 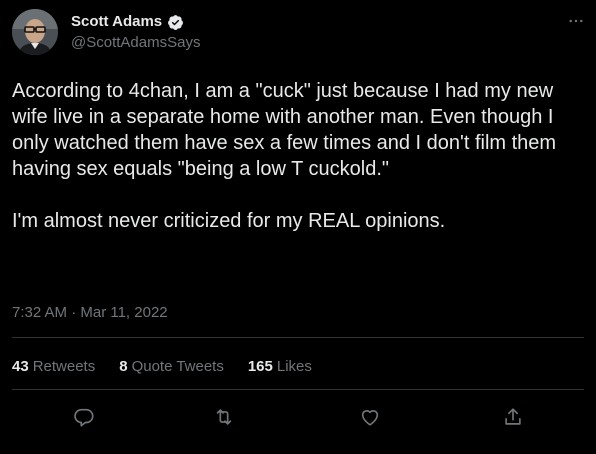 I want to click on quote-tweets-stat: 8 Quote Tweets, so click(x=171, y=367).